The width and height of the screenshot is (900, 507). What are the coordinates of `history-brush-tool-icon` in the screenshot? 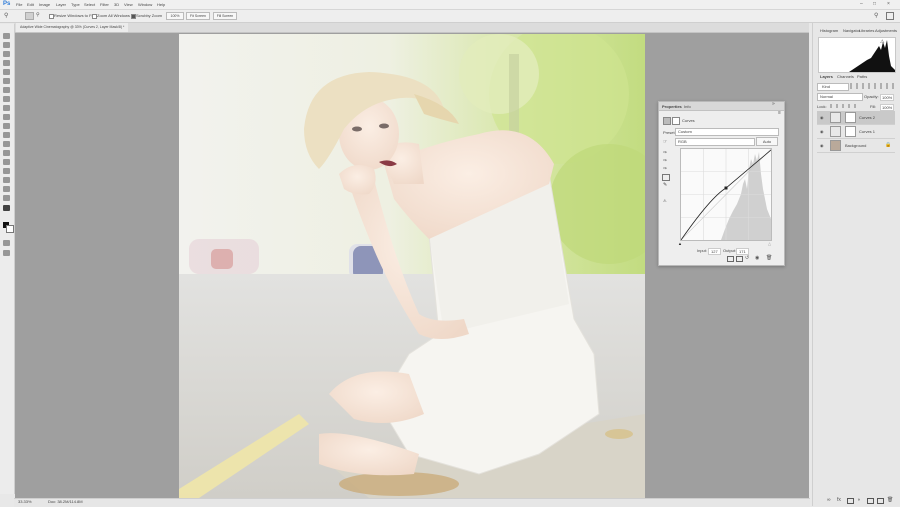 It's located at (6, 117).